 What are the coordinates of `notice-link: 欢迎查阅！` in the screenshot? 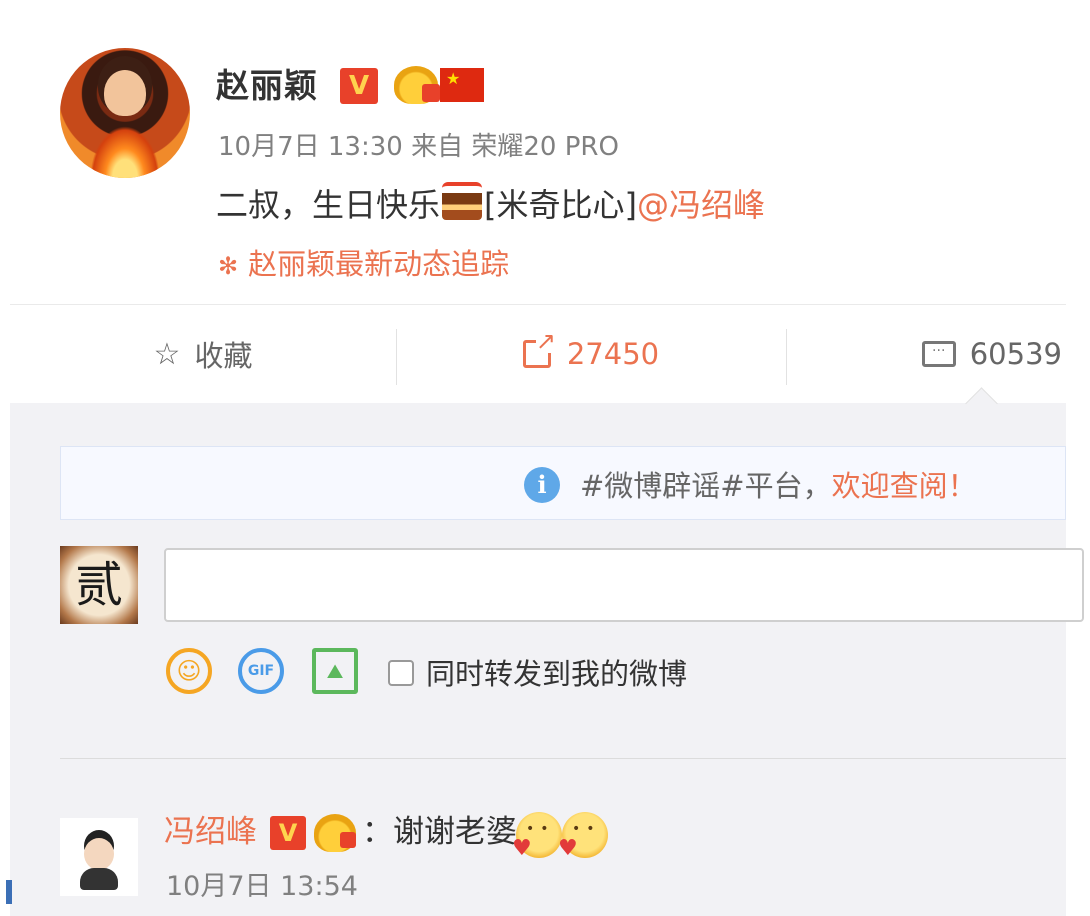 It's located at (904, 486).